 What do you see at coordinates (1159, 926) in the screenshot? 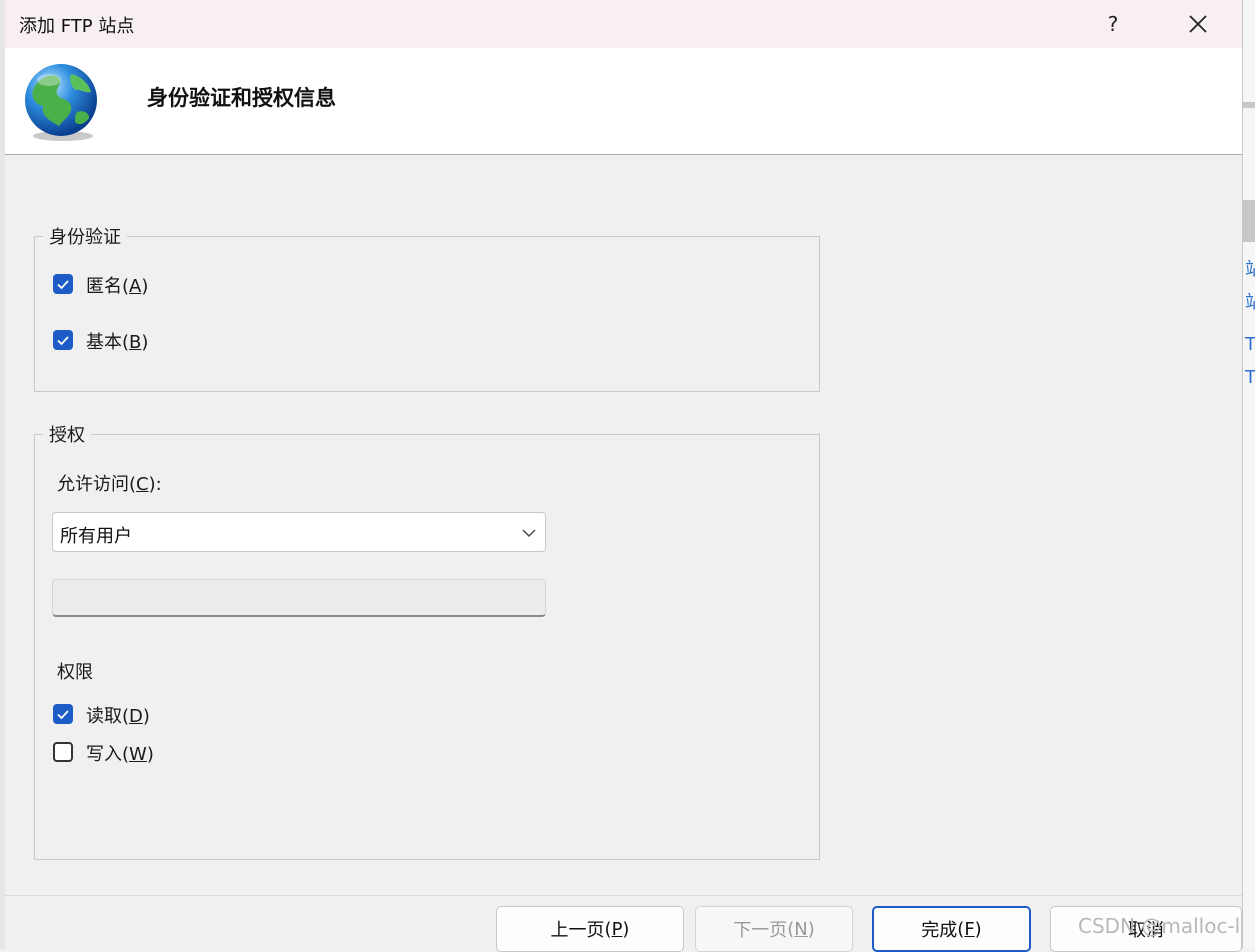
I see `watermark: CSDN @malloc-l` at bounding box center [1159, 926].